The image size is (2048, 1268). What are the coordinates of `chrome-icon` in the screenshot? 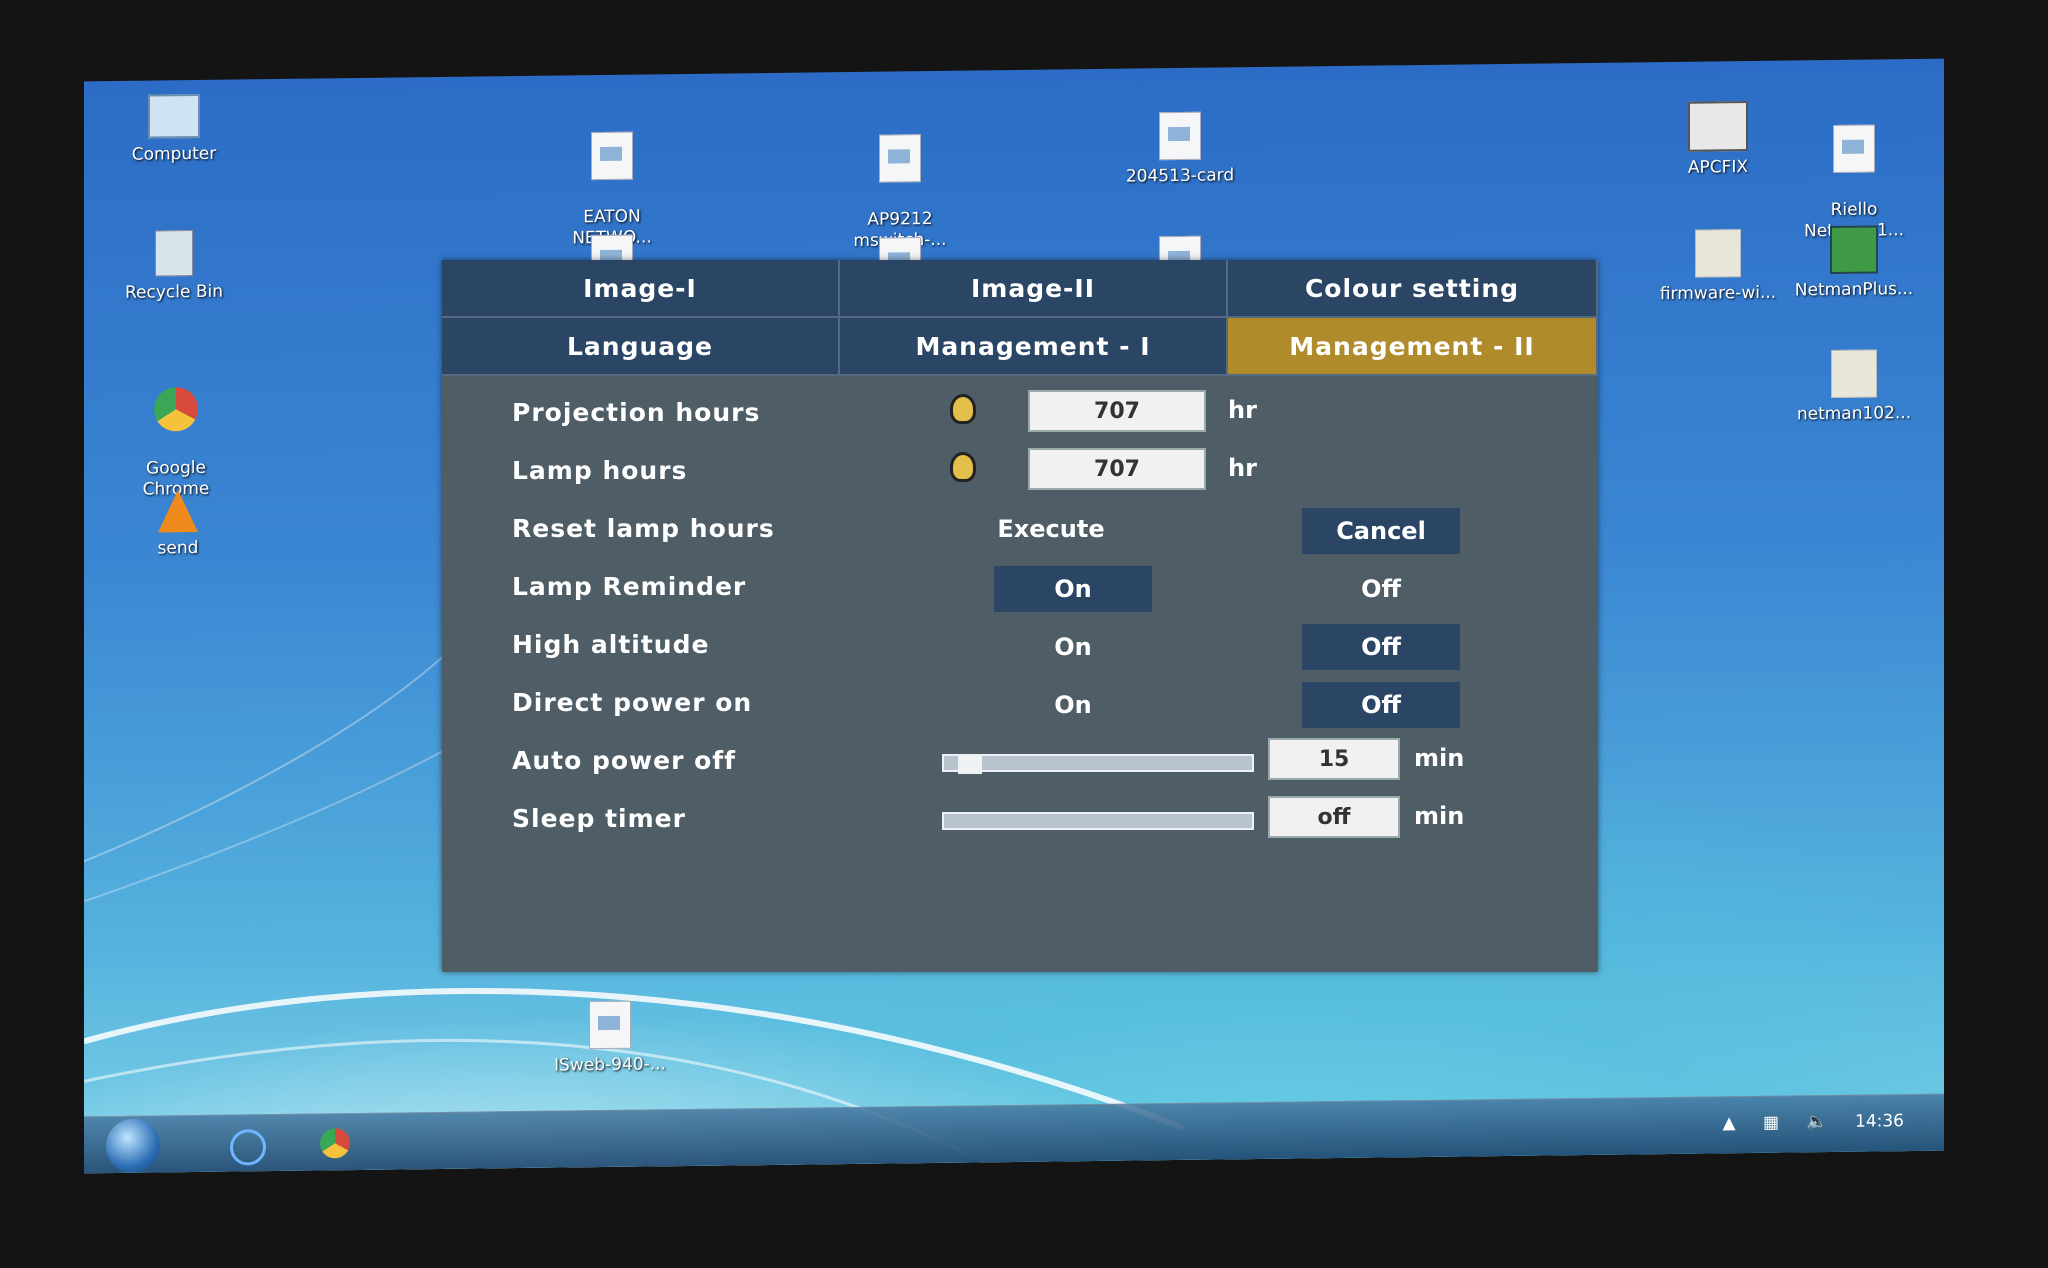 It's located at (176, 409).